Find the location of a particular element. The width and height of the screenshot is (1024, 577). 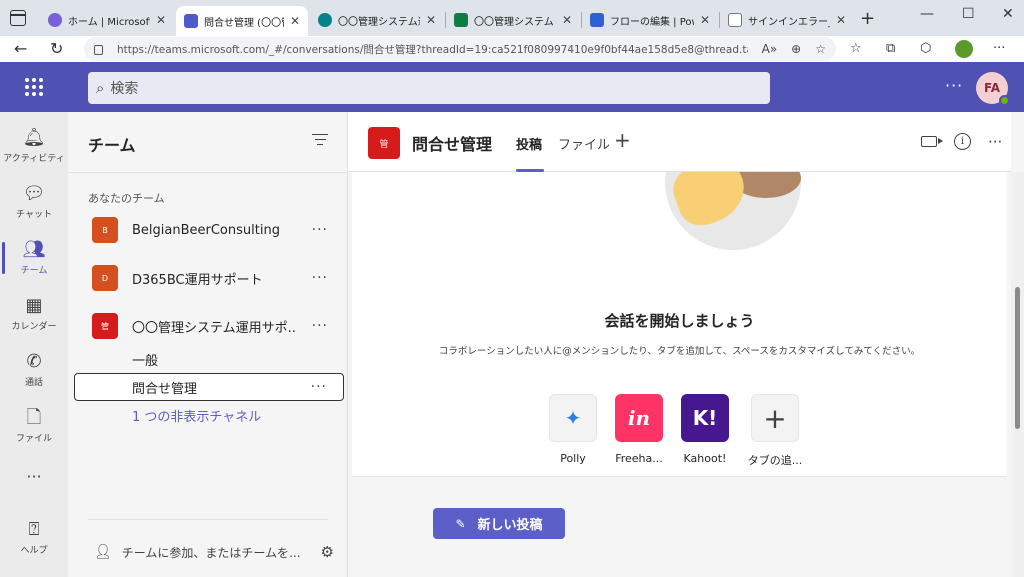

more-apps-icon: ··· is located at coordinates (34, 476).